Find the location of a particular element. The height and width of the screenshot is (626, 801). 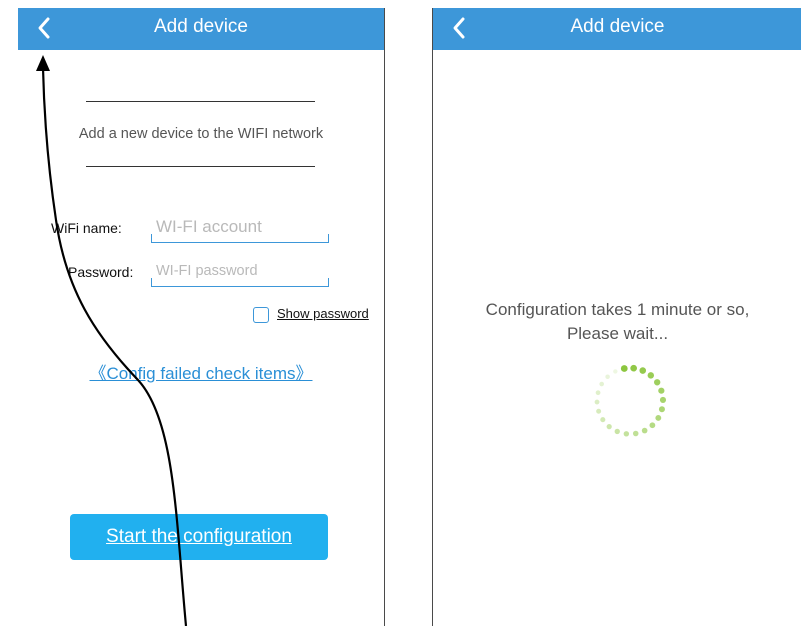

start-configuration-button: Start the configuration is located at coordinates (199, 537).